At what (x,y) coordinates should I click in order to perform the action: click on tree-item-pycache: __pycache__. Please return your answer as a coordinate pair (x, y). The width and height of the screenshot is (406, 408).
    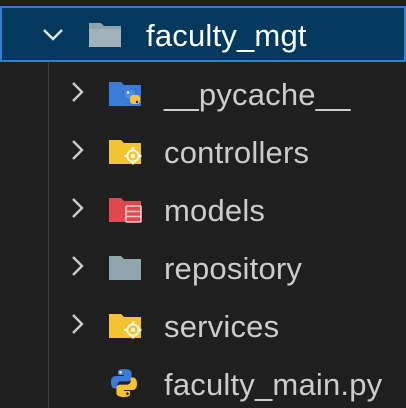
    Looking at the image, I should click on (203, 93).